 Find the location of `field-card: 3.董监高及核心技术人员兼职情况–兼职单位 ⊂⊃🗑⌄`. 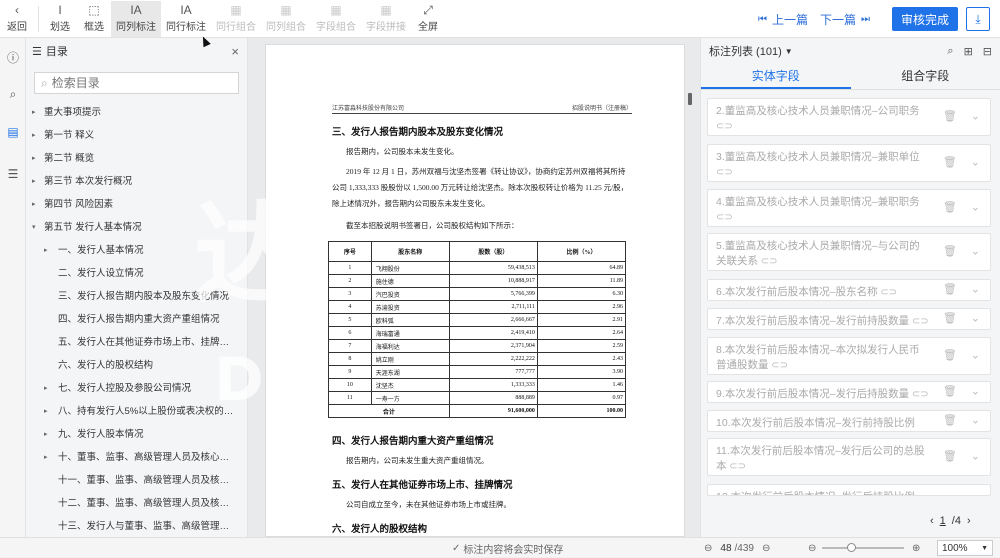

field-card: 3.董监高及核心技术人员兼职情况–兼职单位 ⊂⊃🗑⌄ is located at coordinates (849, 163).